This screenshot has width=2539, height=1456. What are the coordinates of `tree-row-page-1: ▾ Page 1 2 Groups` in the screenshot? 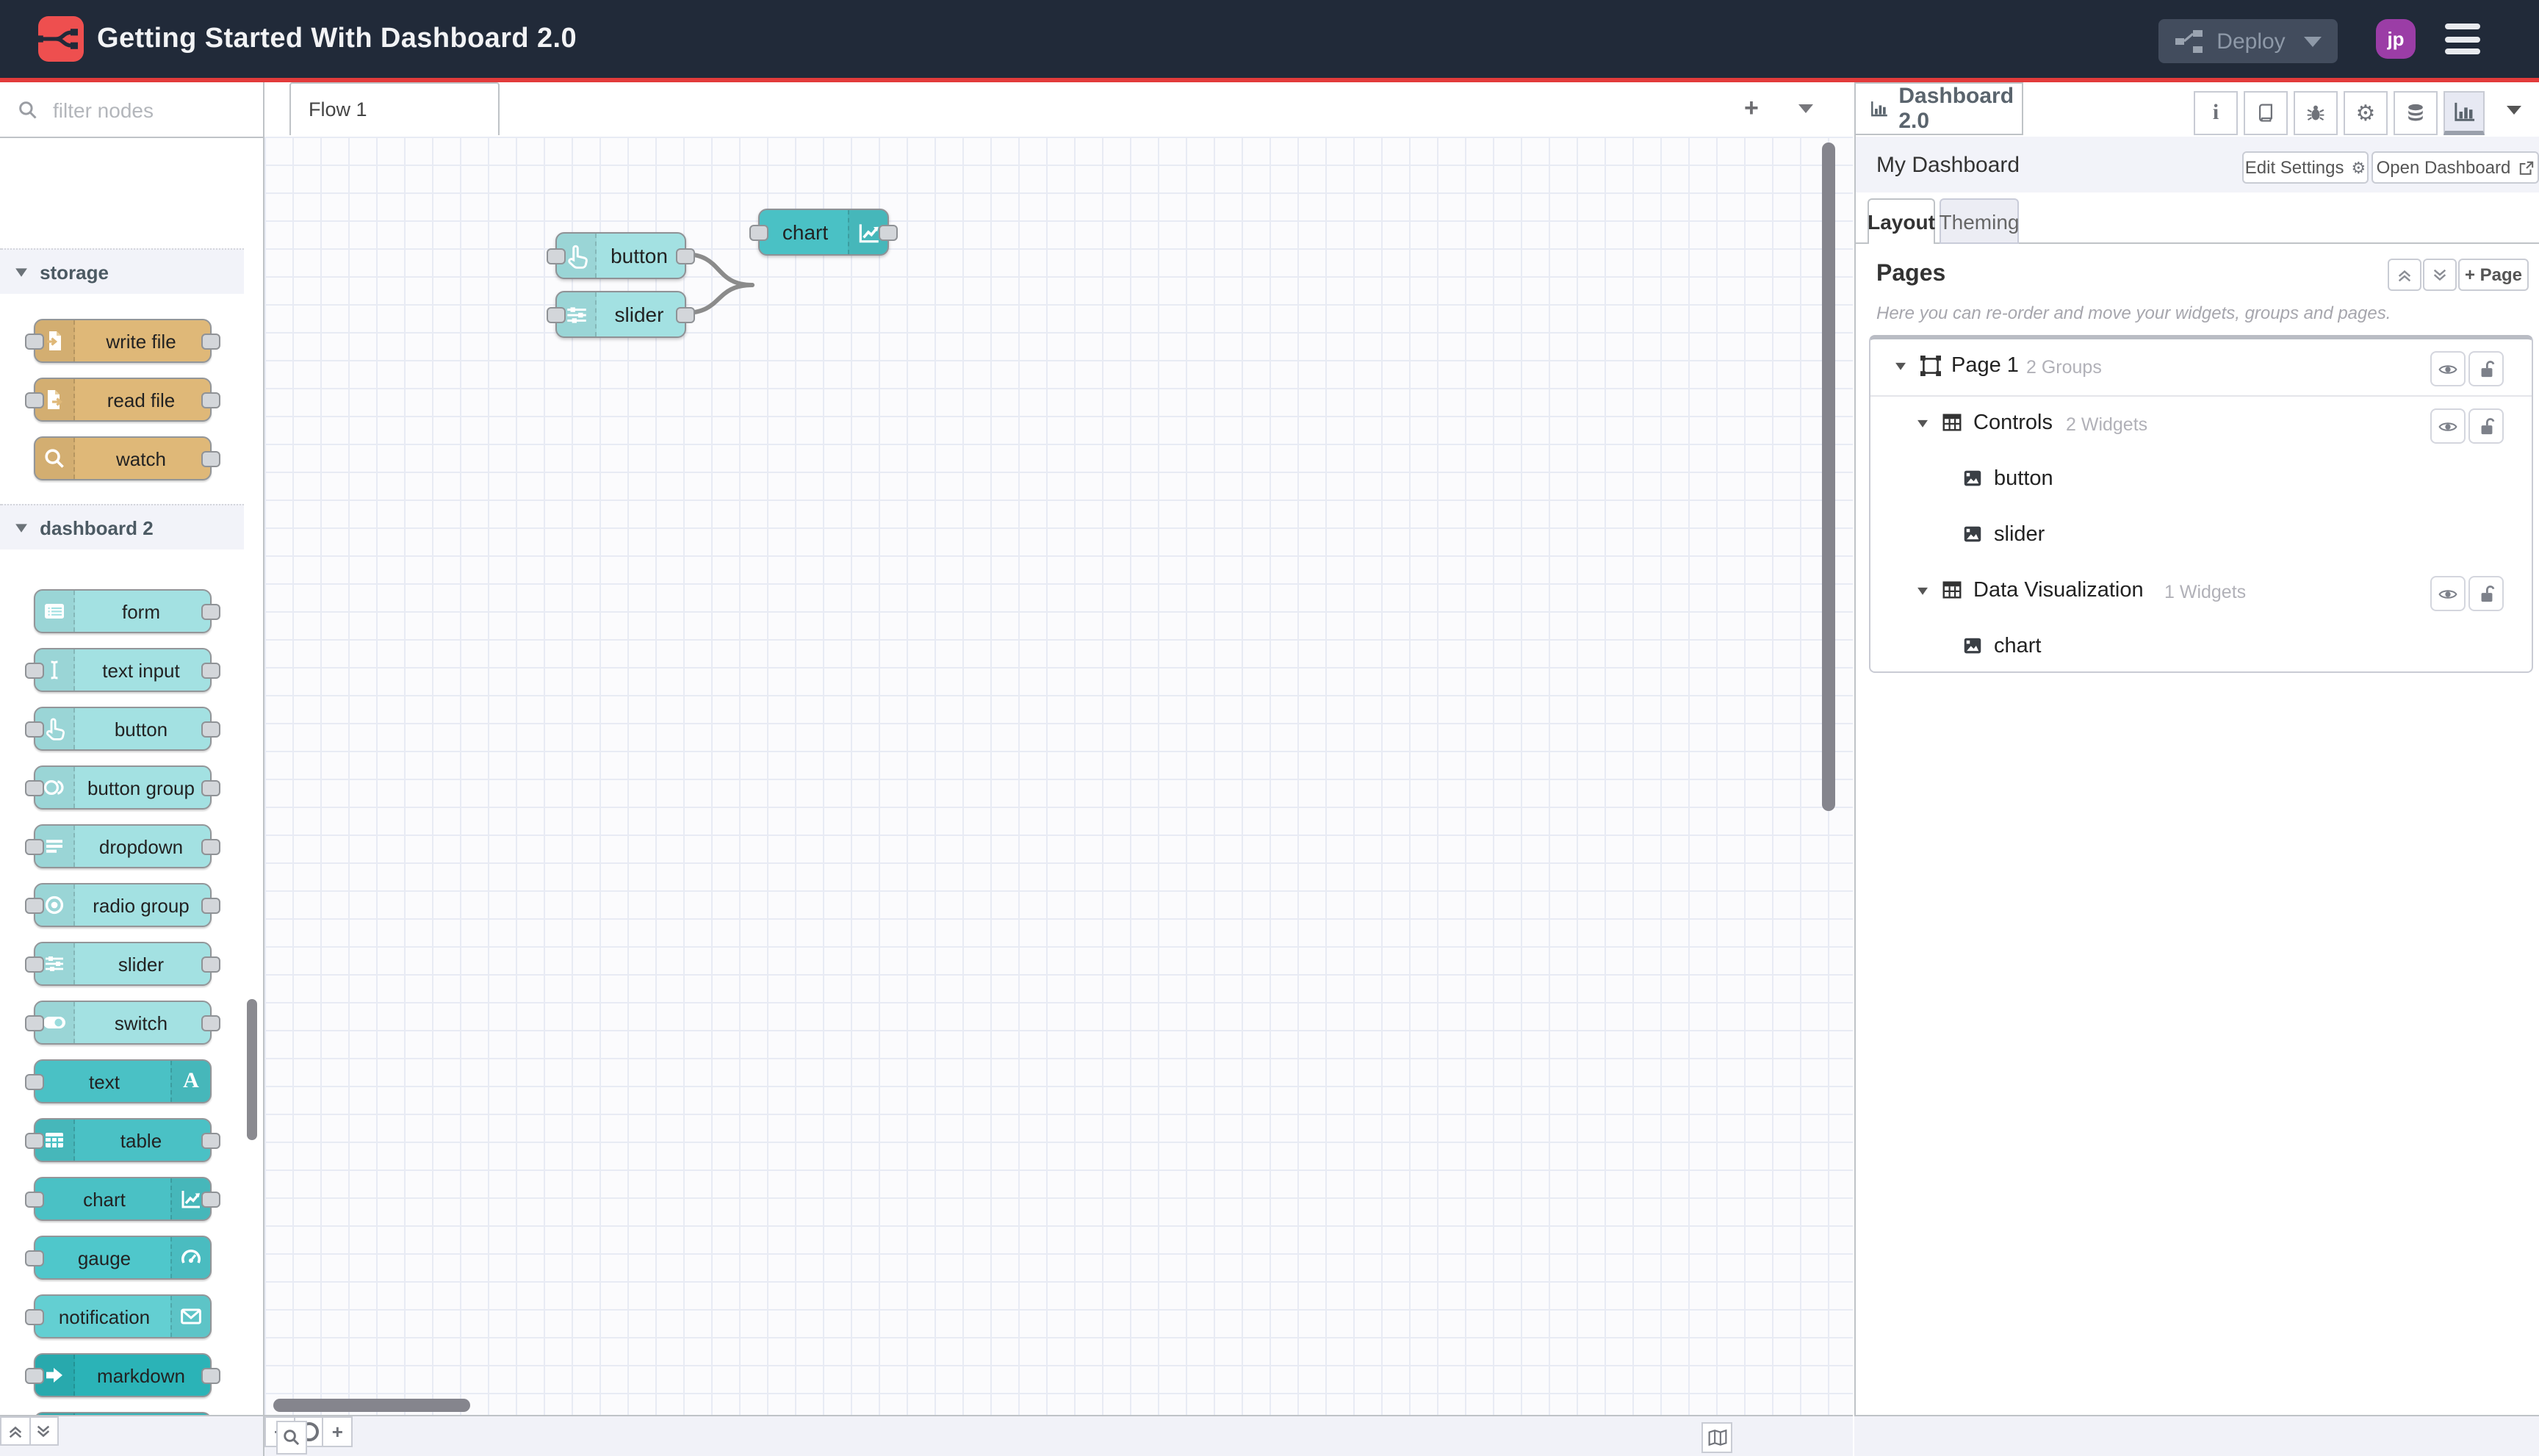 It's located at (2201, 367).